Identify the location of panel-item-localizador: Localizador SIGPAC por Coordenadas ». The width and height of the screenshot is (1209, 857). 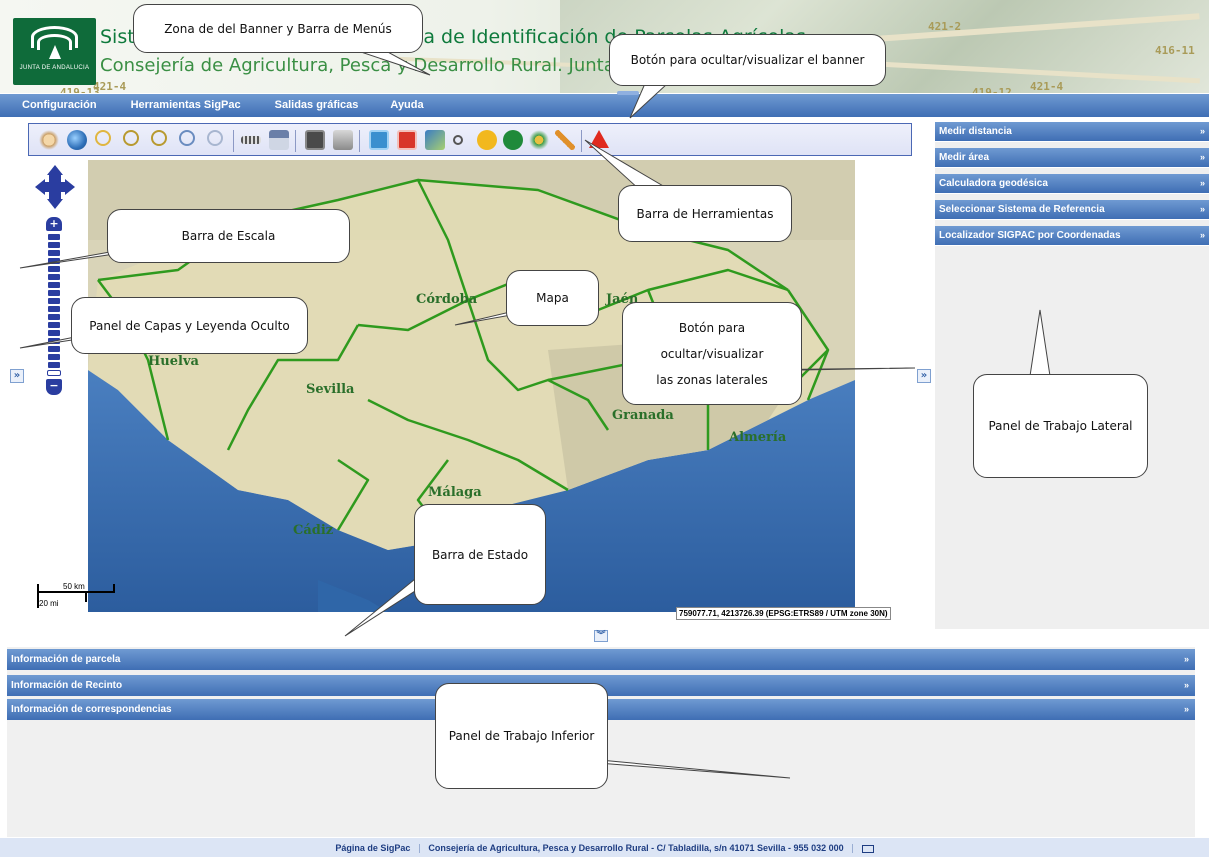
(1072, 236).